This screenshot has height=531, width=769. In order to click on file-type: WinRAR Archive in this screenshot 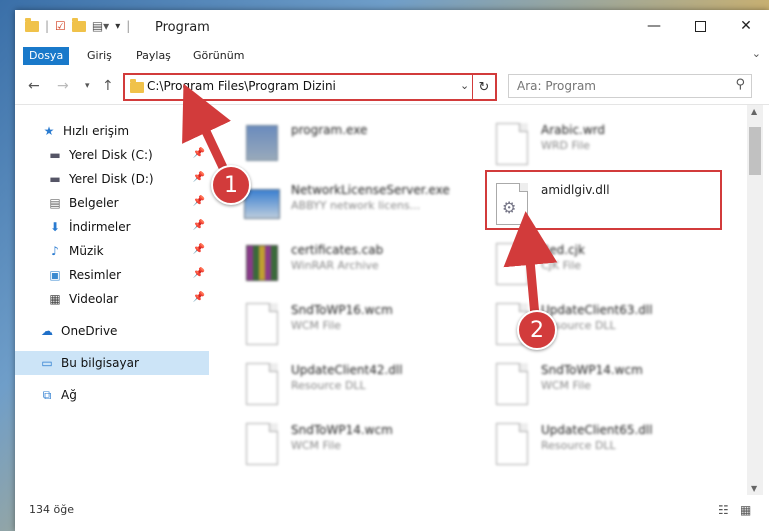, I will do `click(335, 265)`.